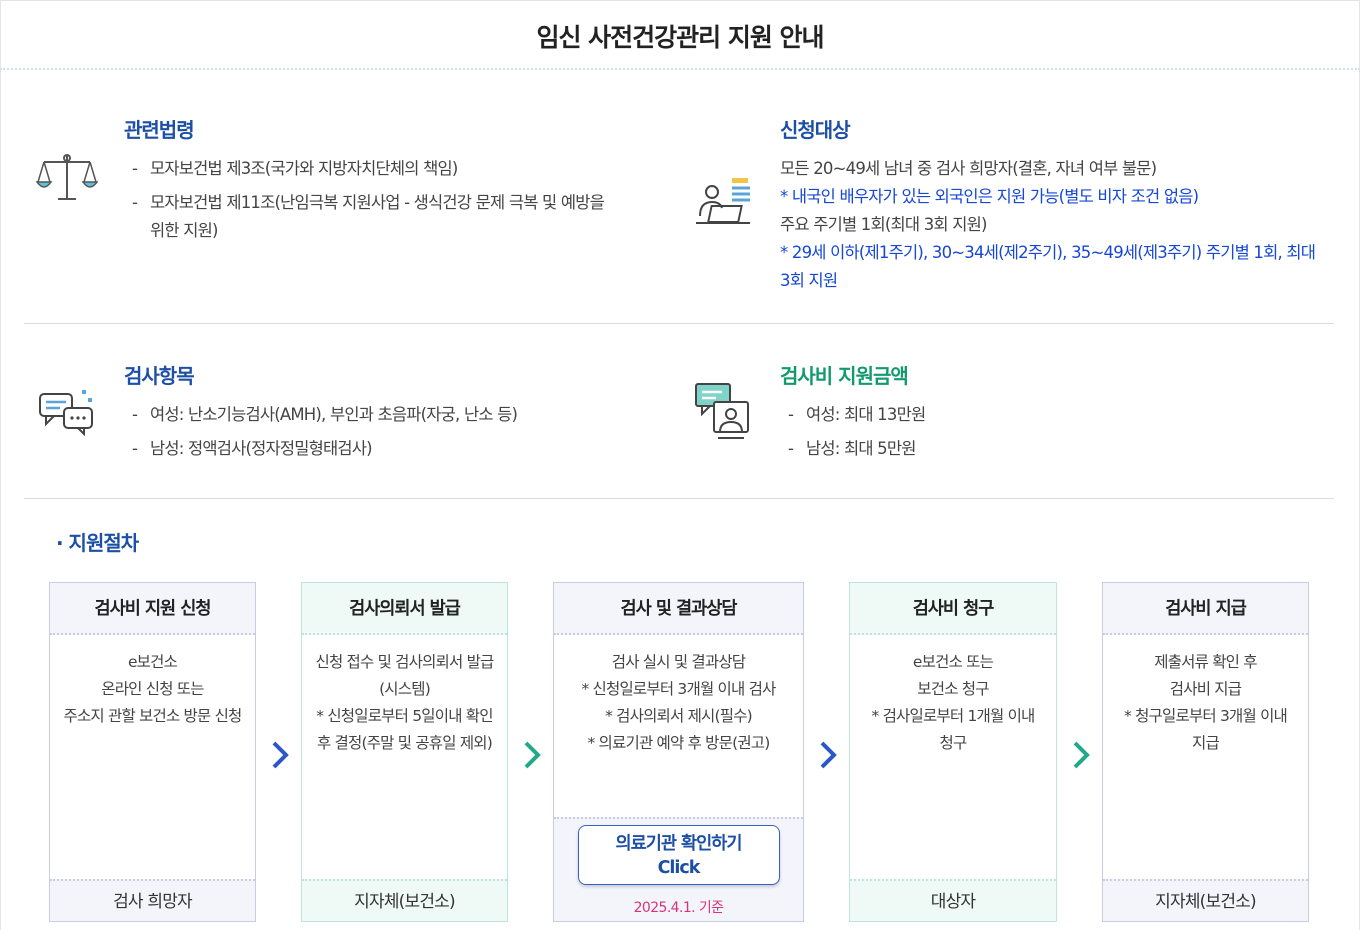 The width and height of the screenshot is (1362, 930). Describe the element at coordinates (968, 168) in the screenshot. I see `target-line: 모든 20~49세 남녀 중 검사 희망자(결혼, 자녀 여부 불문)` at that location.